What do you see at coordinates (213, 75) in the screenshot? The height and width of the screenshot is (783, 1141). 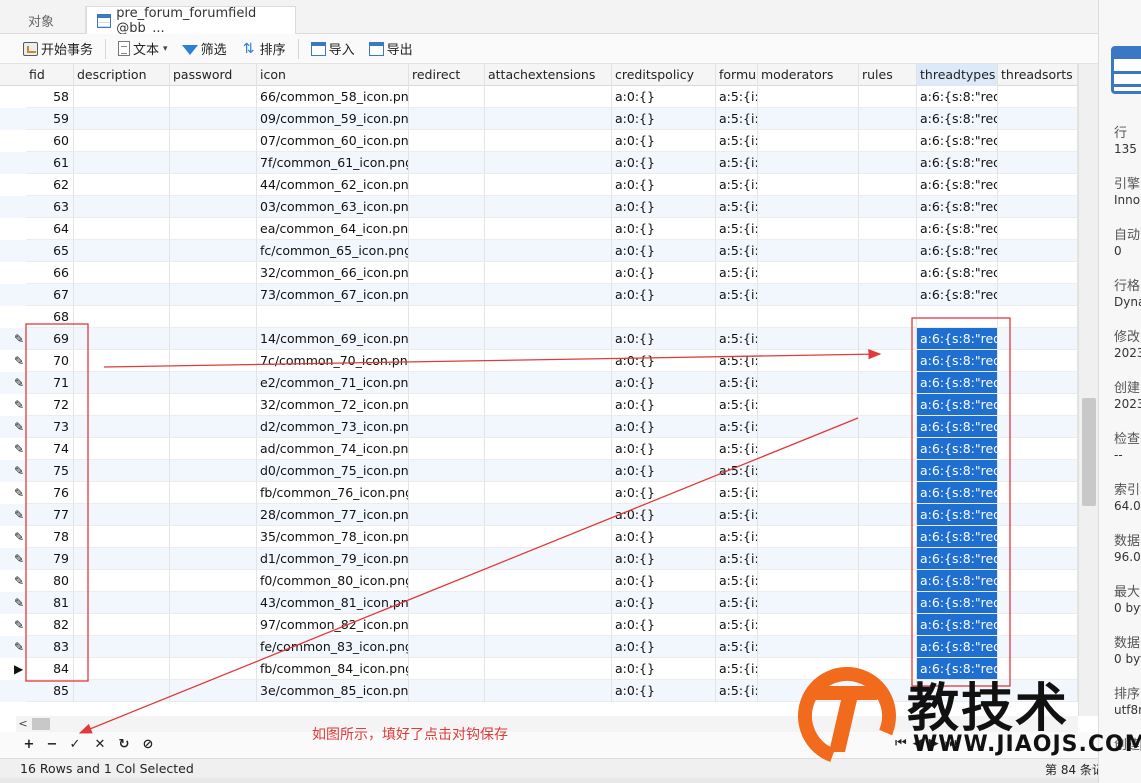 I see `column-header-password: password` at bounding box center [213, 75].